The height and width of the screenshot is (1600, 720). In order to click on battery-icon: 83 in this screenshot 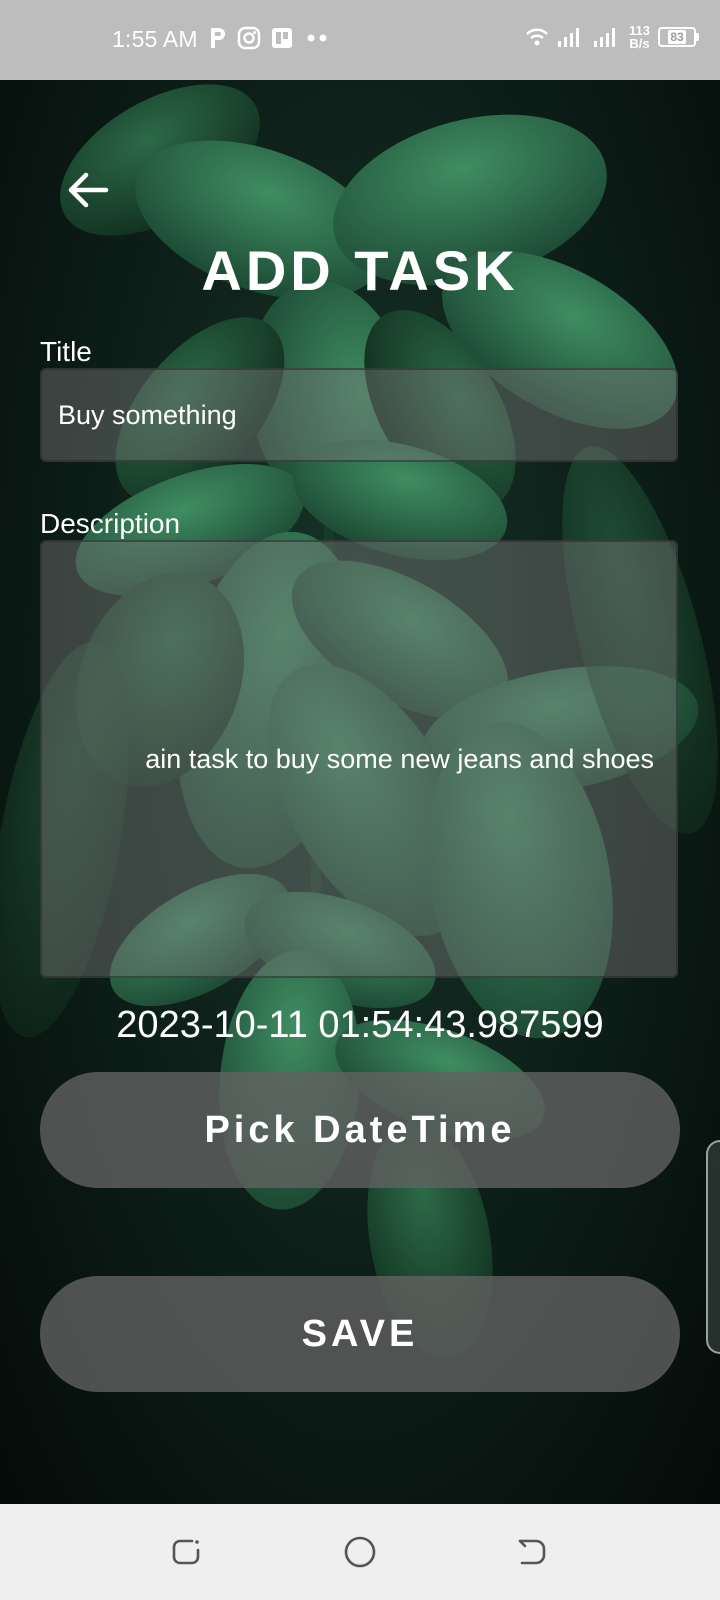, I will do `click(678, 37)`.